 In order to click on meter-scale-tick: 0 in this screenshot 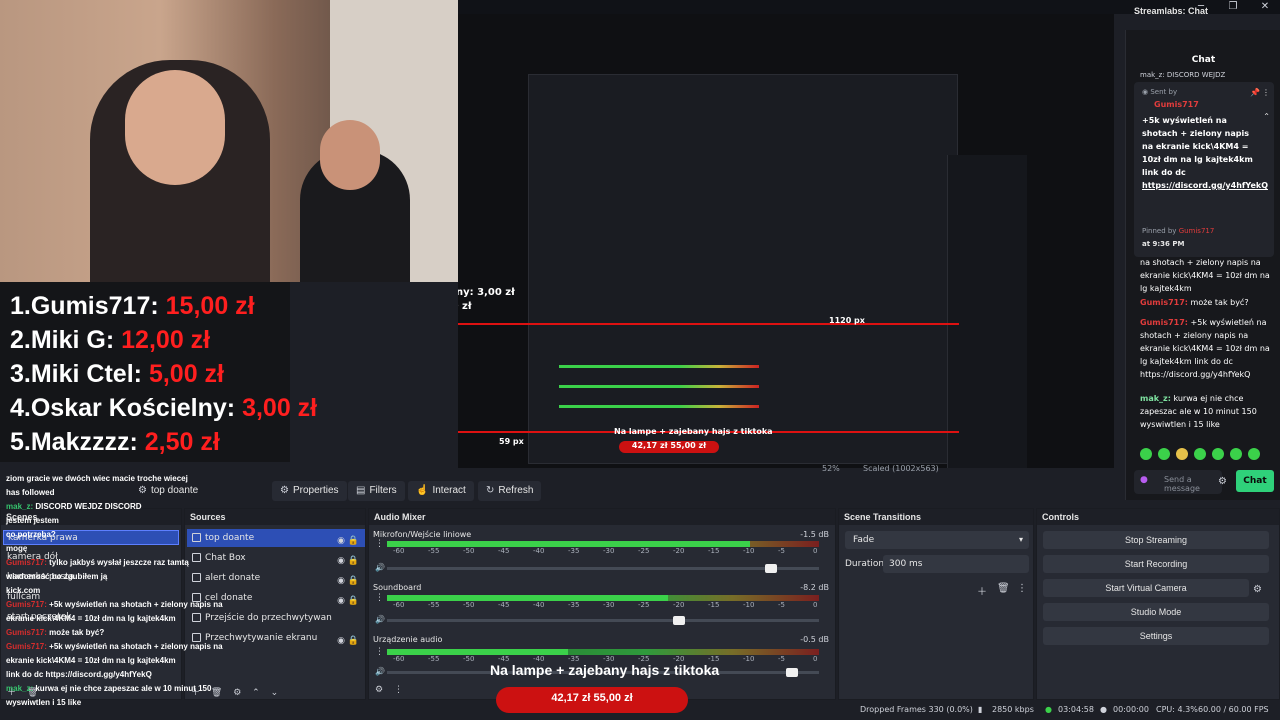, I will do `click(815, 659)`.